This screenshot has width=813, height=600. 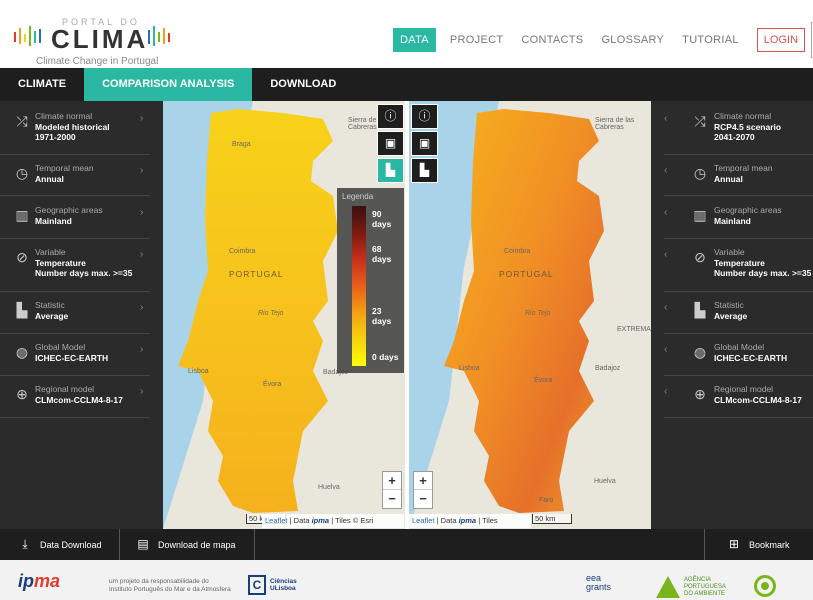 I want to click on image-download-icon: ▣, so click(x=390, y=143).